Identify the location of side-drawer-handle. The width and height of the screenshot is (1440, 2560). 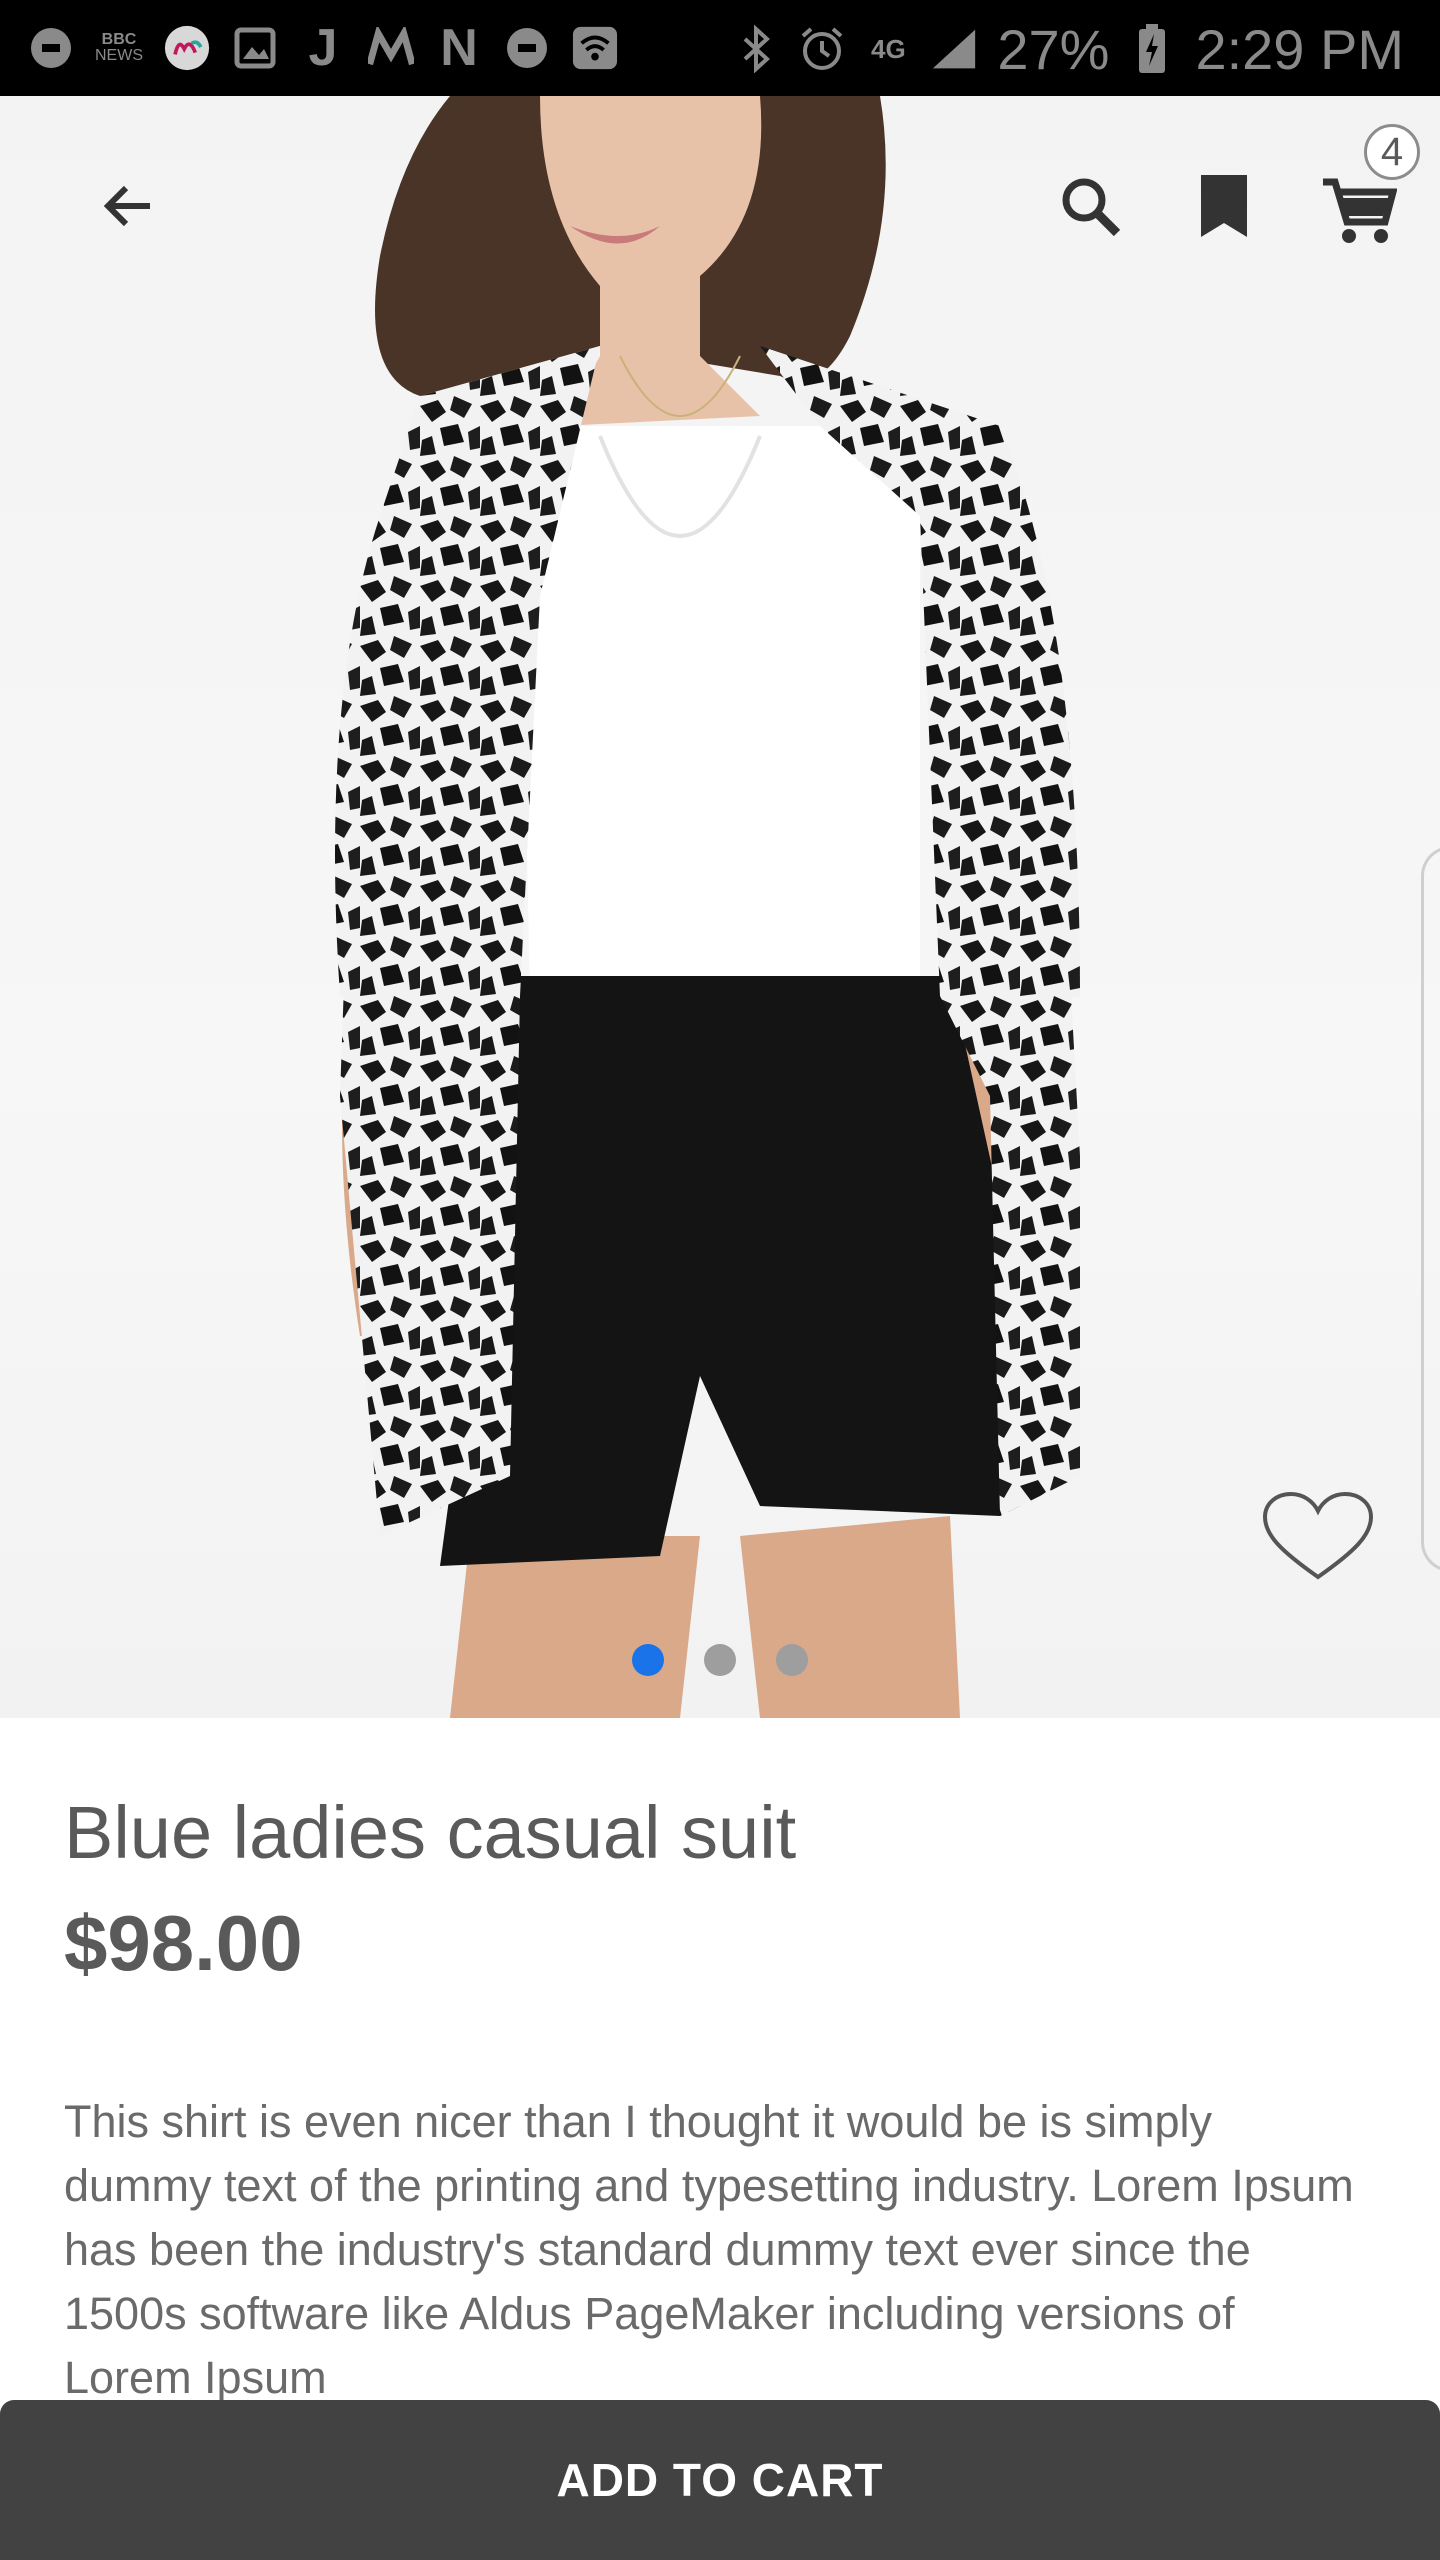
(1430, 1209).